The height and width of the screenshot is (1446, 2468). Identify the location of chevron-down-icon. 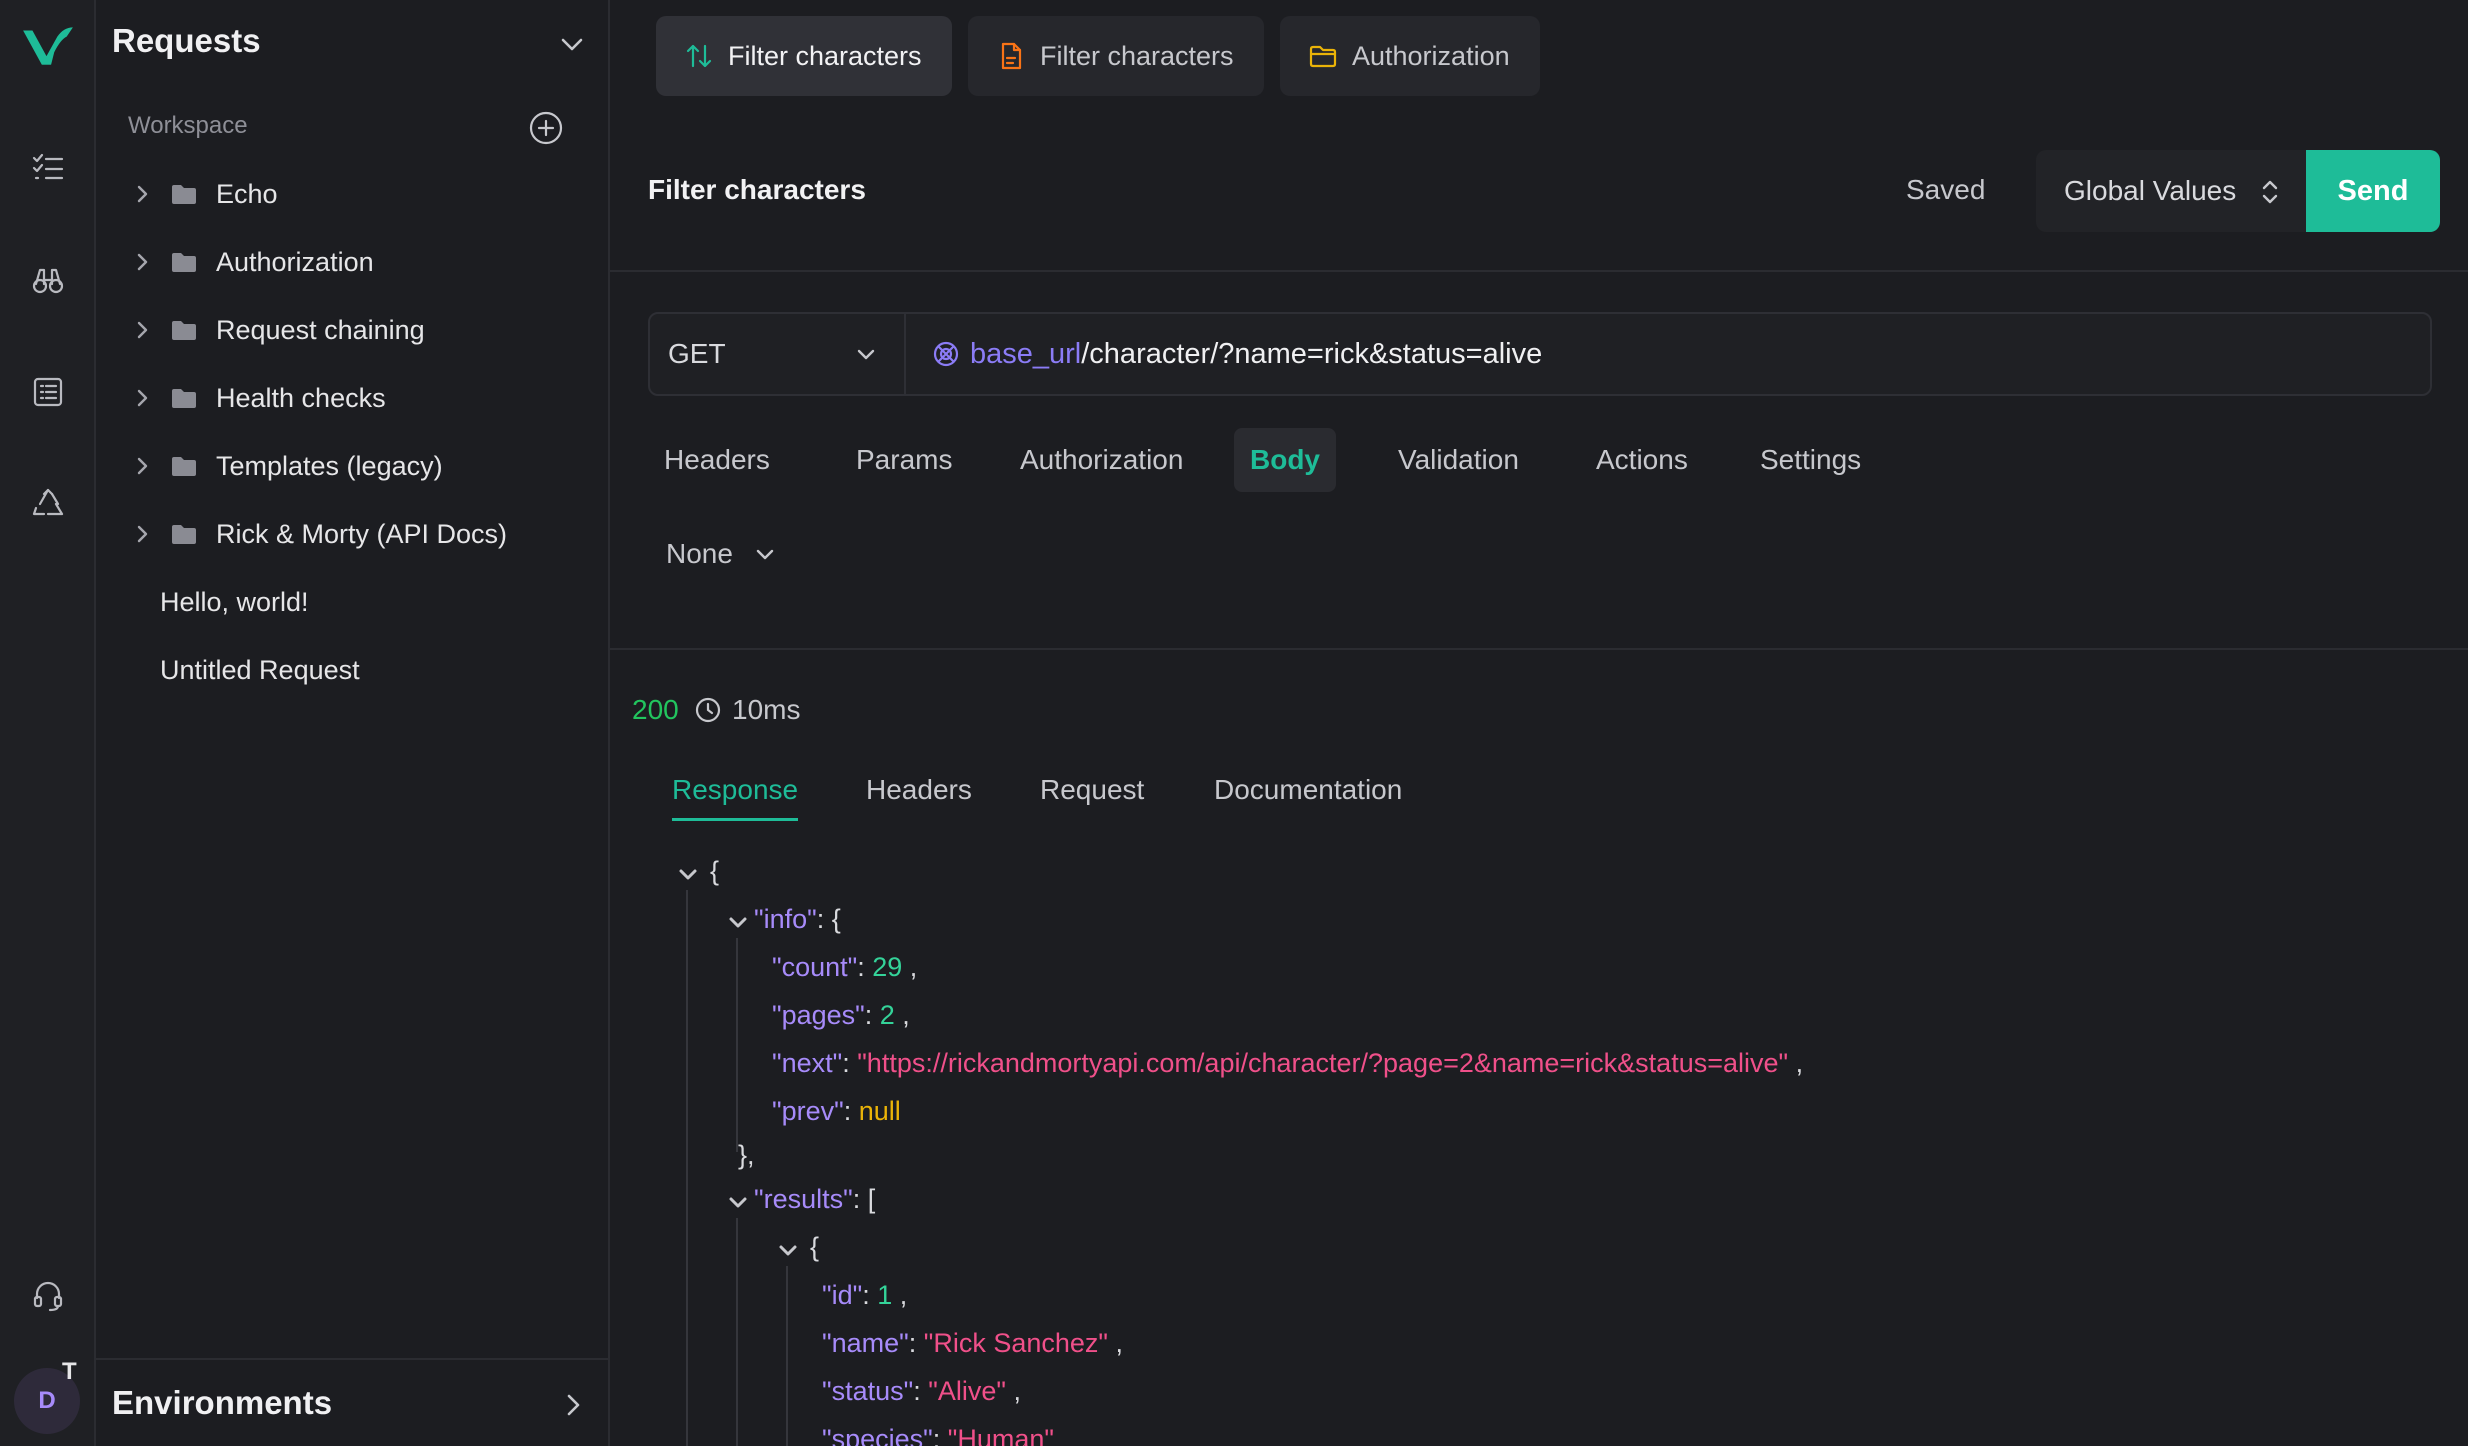
(572, 44).